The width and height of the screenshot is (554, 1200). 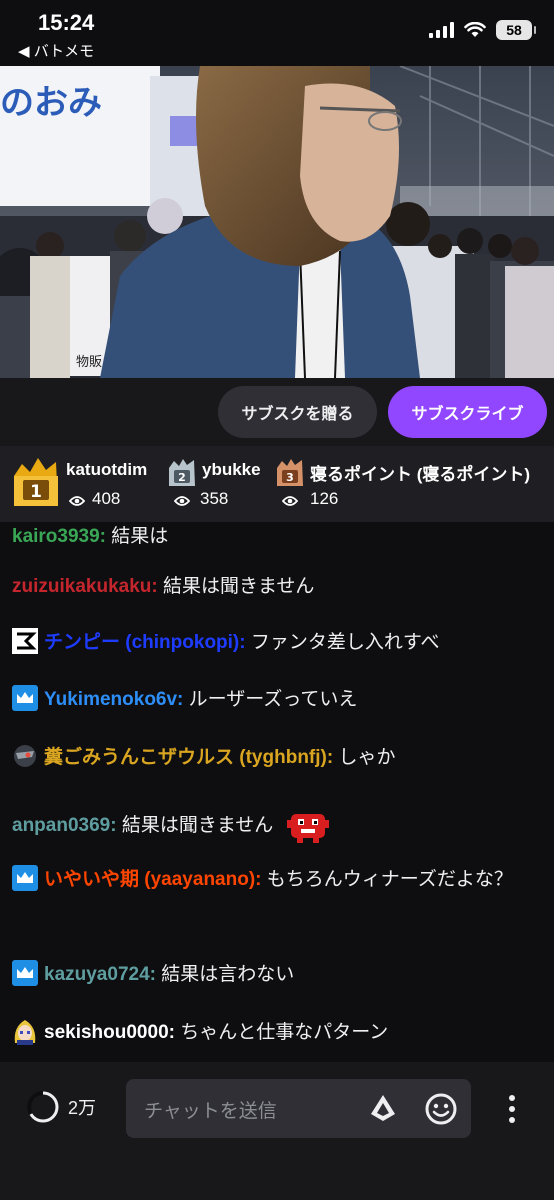 I want to click on leaderboard-username: ybukke, so click(x=231, y=469).